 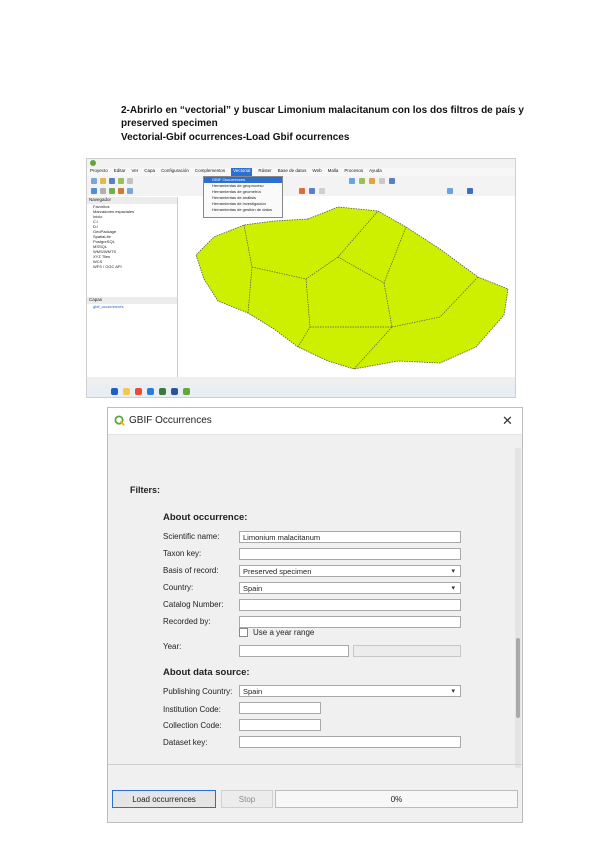 What do you see at coordinates (350, 742) in the screenshot?
I see `dataset-key-input` at bounding box center [350, 742].